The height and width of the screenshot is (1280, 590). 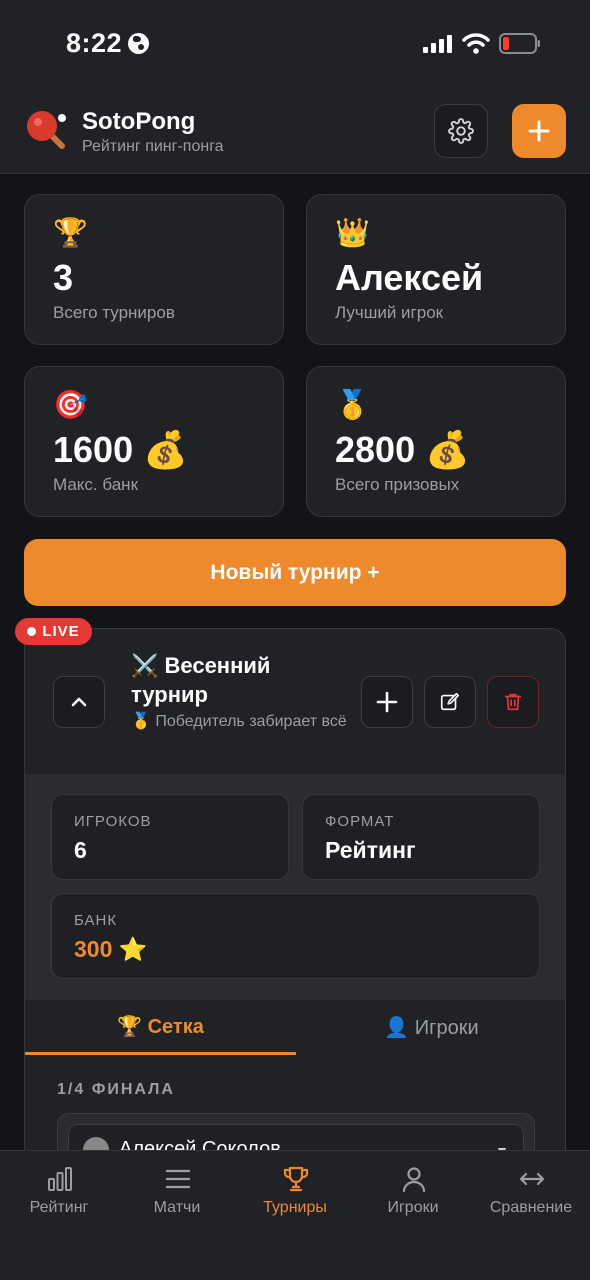 What do you see at coordinates (111, 949) in the screenshot?
I see `bank-value: 300 ⭐` at bounding box center [111, 949].